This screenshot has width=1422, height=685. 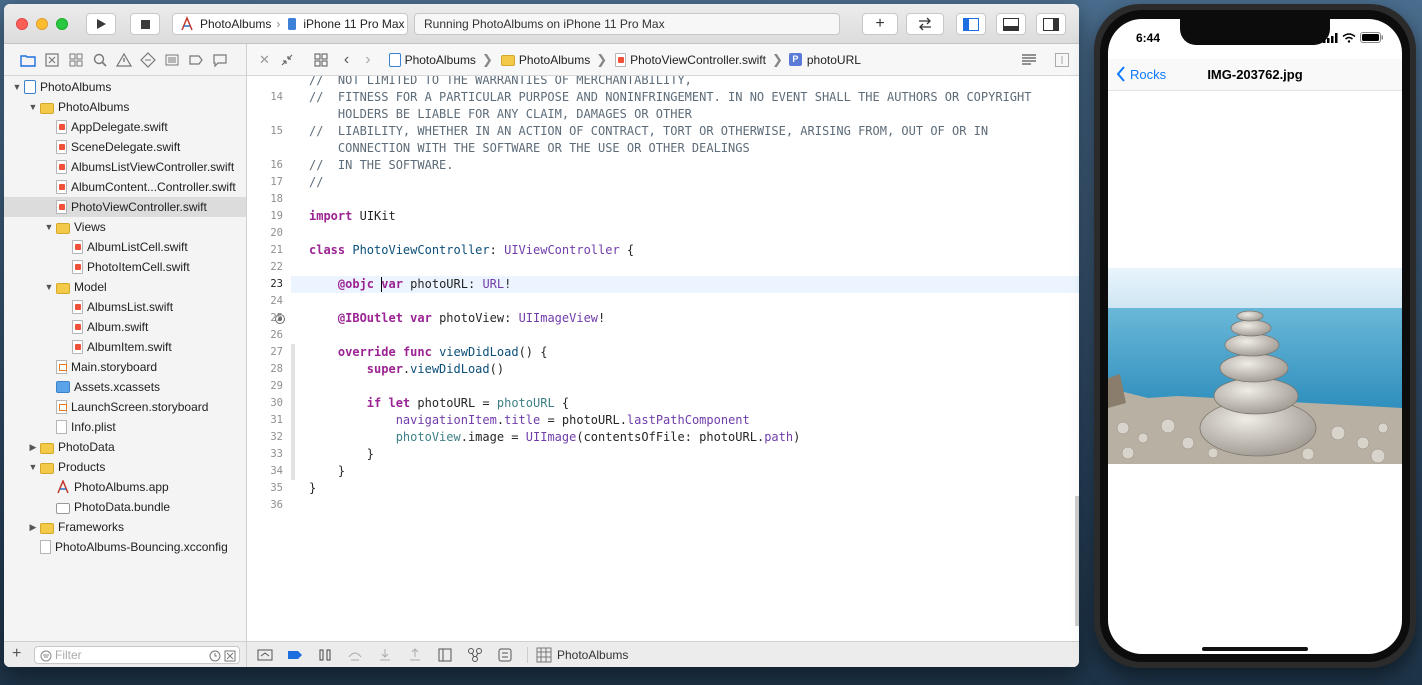 What do you see at coordinates (52, 60) in the screenshot?
I see `source-control-navigator-icon` at bounding box center [52, 60].